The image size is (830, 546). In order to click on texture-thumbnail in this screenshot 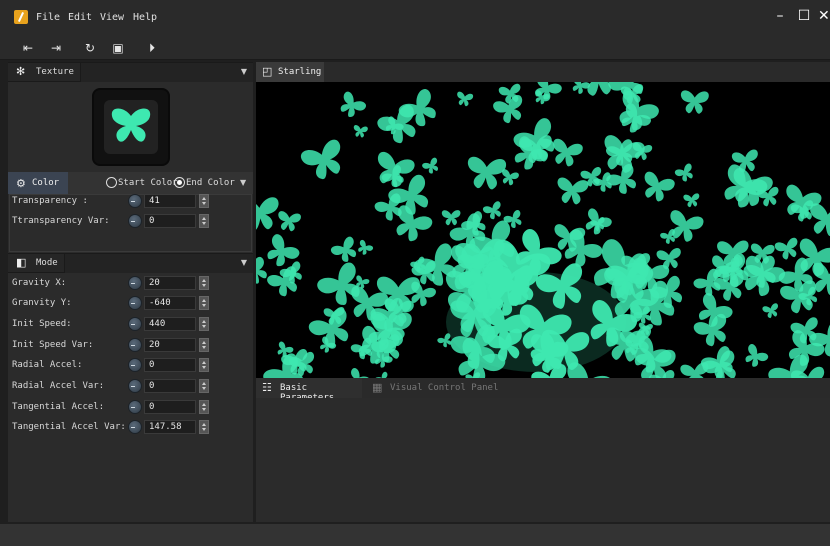, I will do `click(131, 127)`.